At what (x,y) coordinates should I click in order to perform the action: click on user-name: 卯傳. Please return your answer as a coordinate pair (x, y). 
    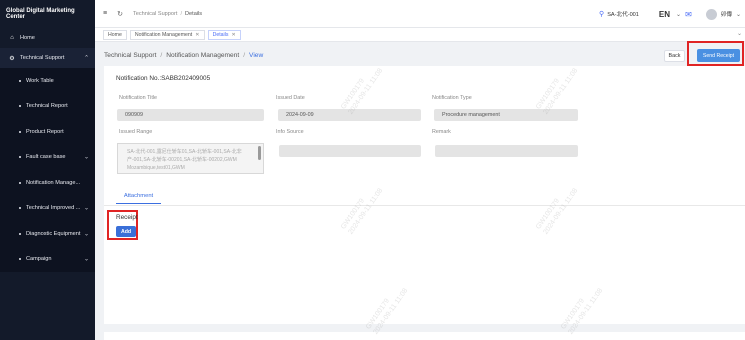
    Looking at the image, I should click on (726, 14).